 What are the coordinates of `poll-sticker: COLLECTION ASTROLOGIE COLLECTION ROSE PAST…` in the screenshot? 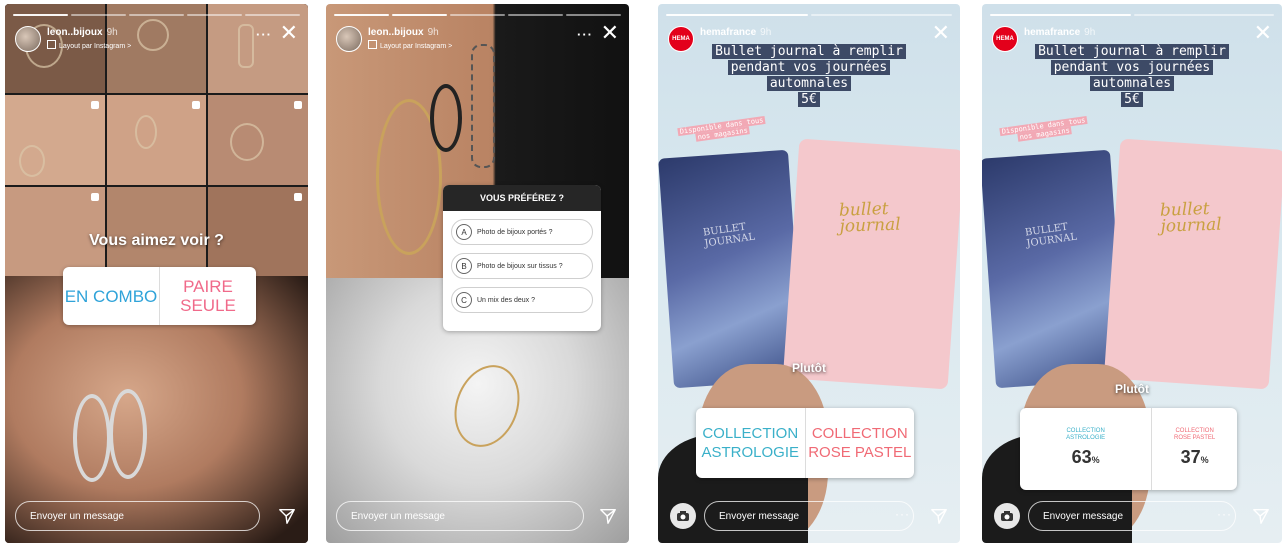 It's located at (805, 443).